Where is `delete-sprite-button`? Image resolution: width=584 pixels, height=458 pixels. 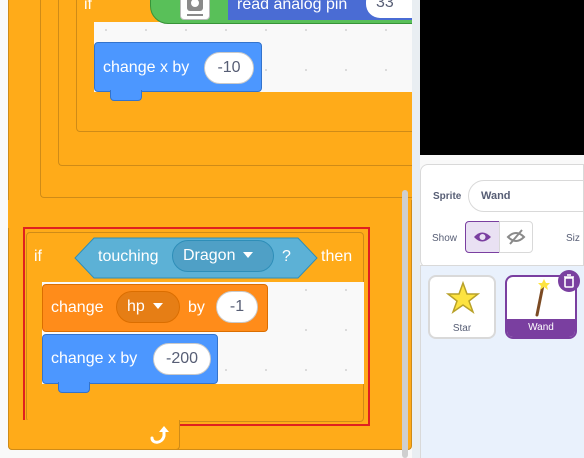 delete-sprite-button is located at coordinates (569, 281).